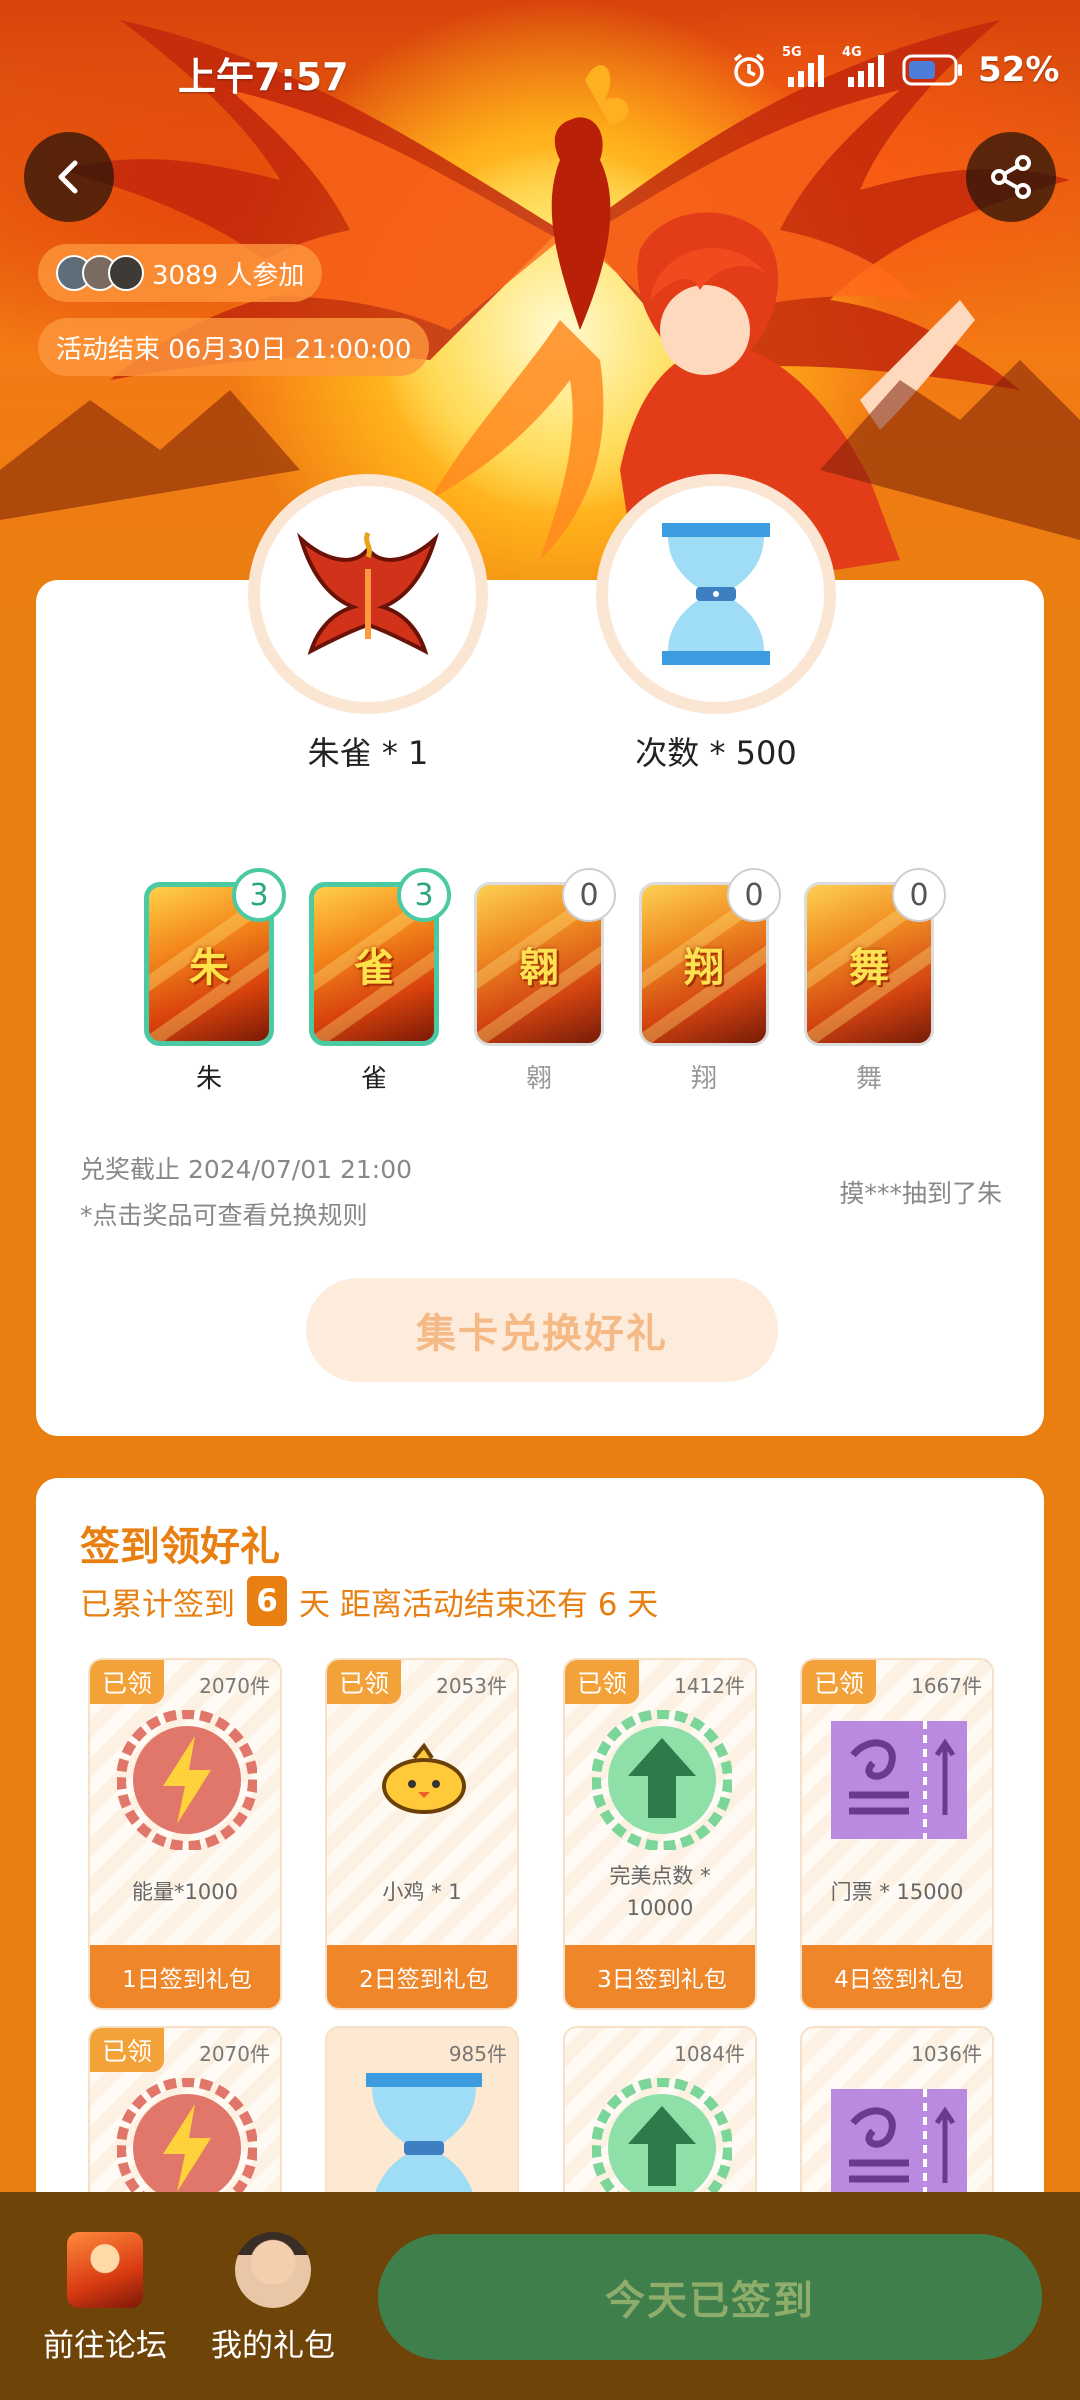 The image size is (1080, 2400). Describe the element at coordinates (273, 2270) in the screenshot. I see `user-avatar` at that location.